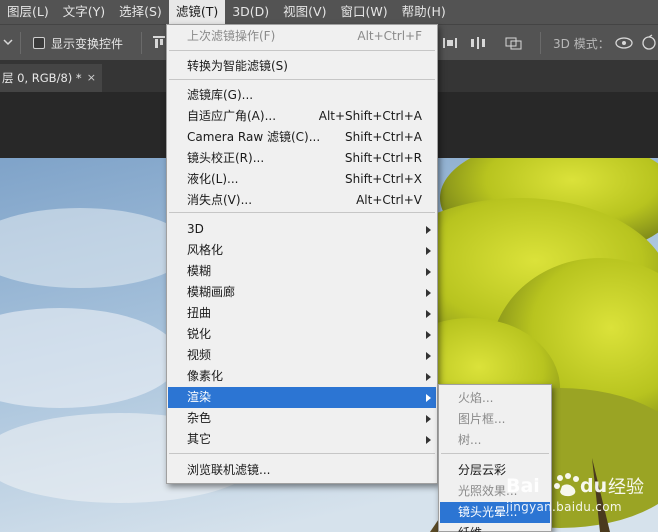 The height and width of the screenshot is (532, 658). I want to click on filter-menu-item-last-filter: 上次滤镜操作(F) Alt+Ctrl+F, so click(302, 36).